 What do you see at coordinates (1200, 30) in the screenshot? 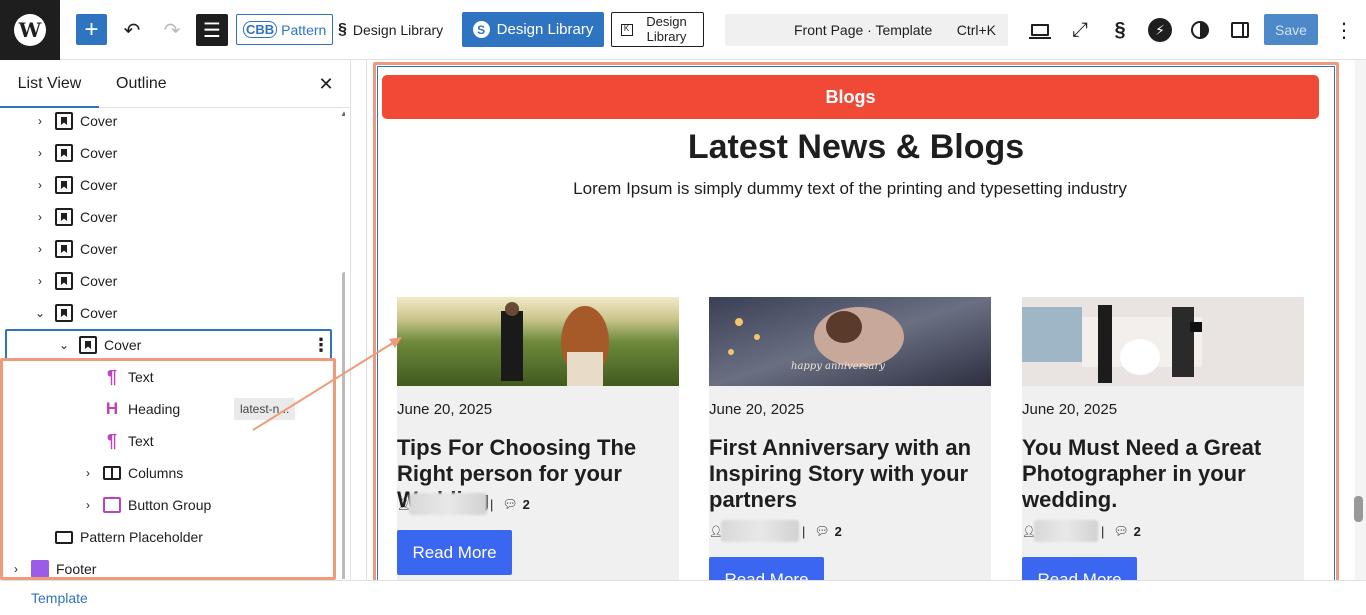
I see `style-button` at bounding box center [1200, 30].